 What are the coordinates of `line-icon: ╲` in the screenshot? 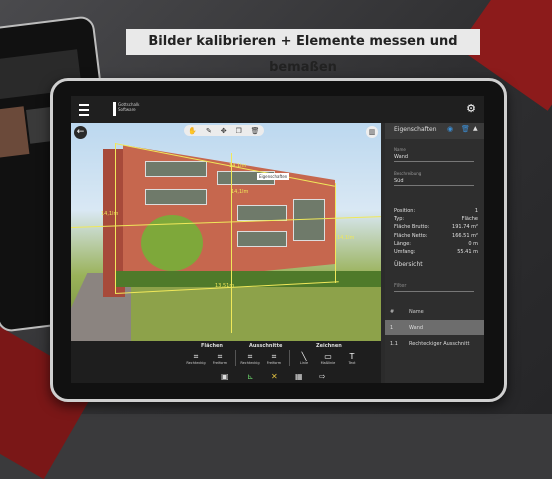 It's located at (304, 356).